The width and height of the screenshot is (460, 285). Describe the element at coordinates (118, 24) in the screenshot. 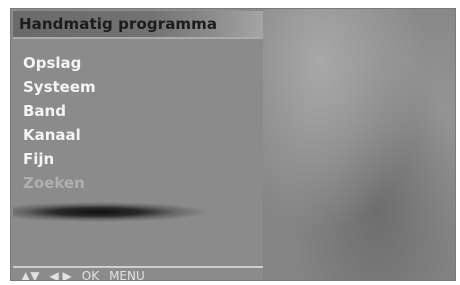

I see `menu-title: Handmatig programma` at that location.